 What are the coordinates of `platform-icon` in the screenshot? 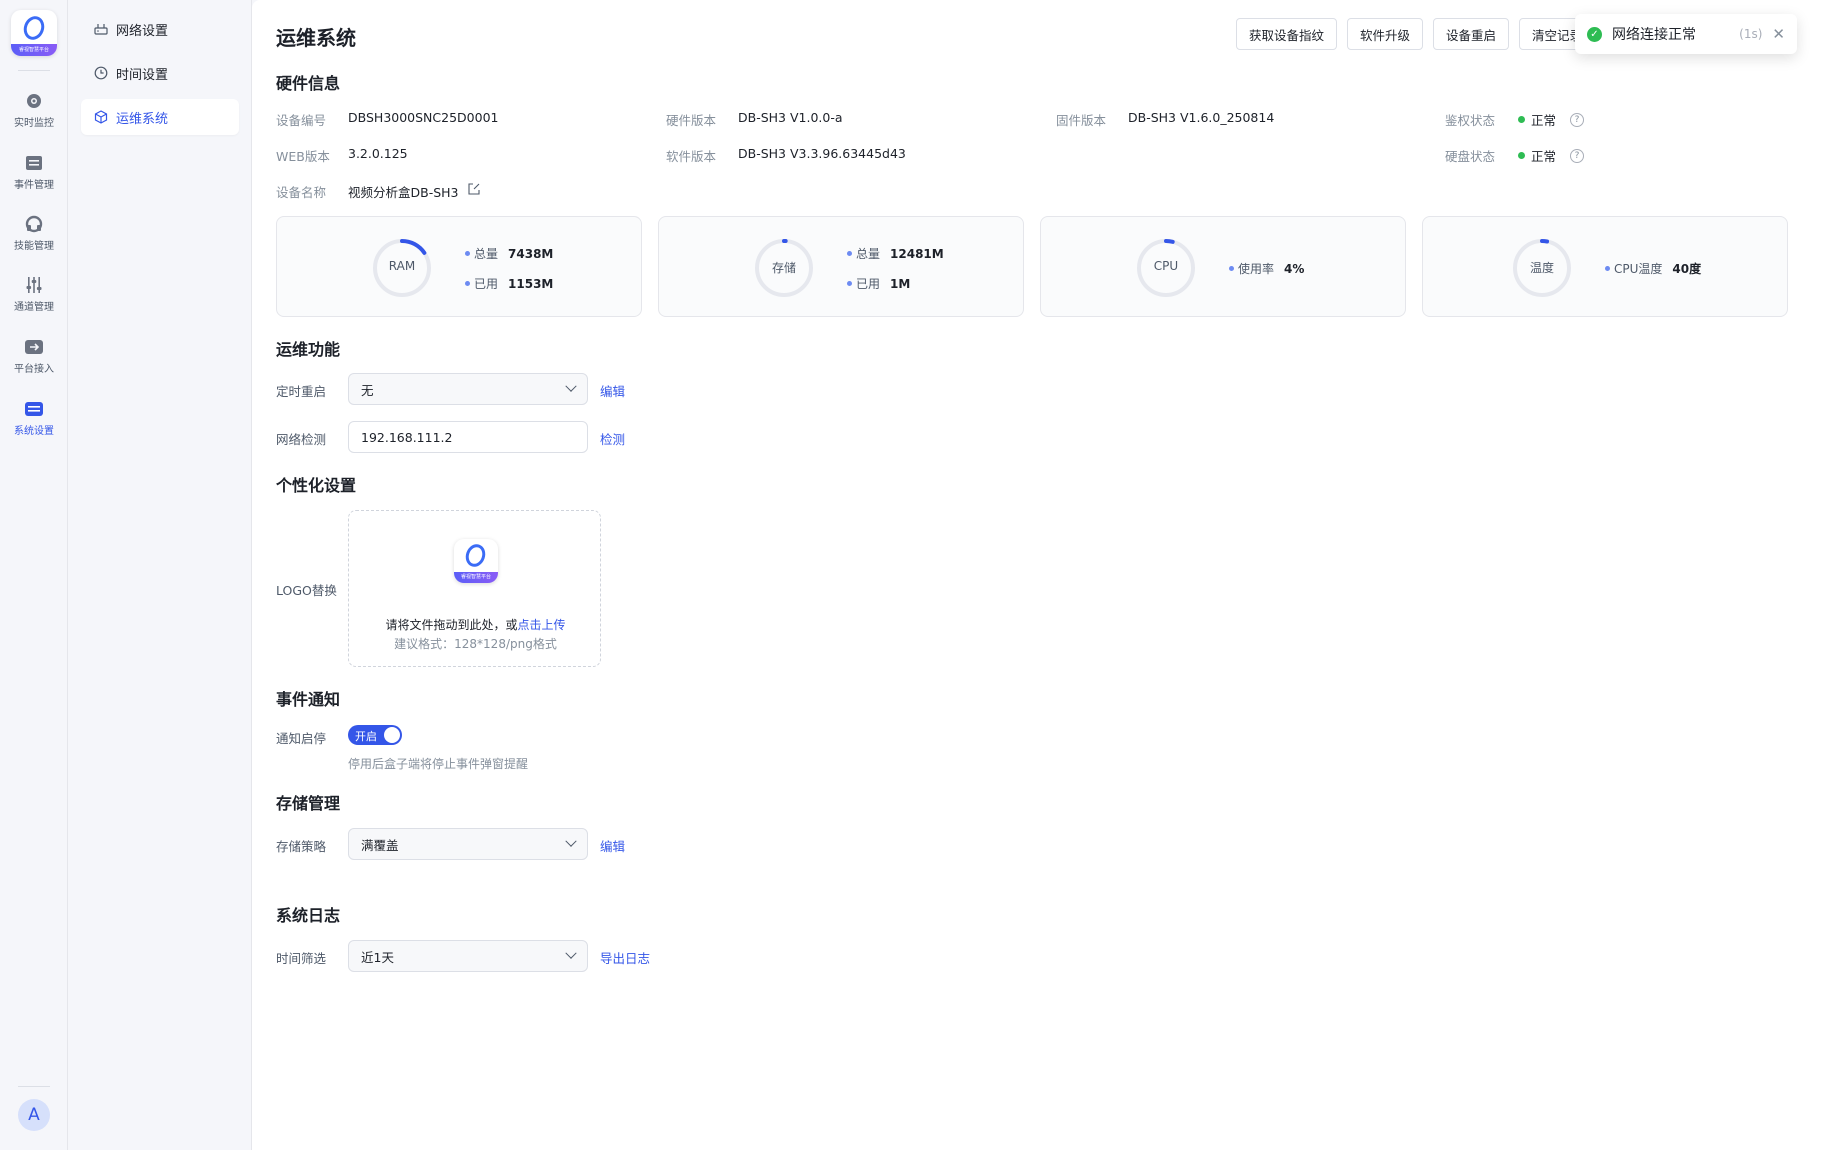 It's located at (34, 347).